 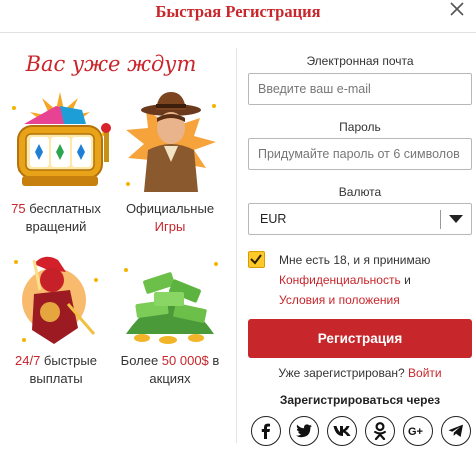 What do you see at coordinates (170, 369) in the screenshot?
I see `feature-promotions: Более 50 000$ в акциях` at bounding box center [170, 369].